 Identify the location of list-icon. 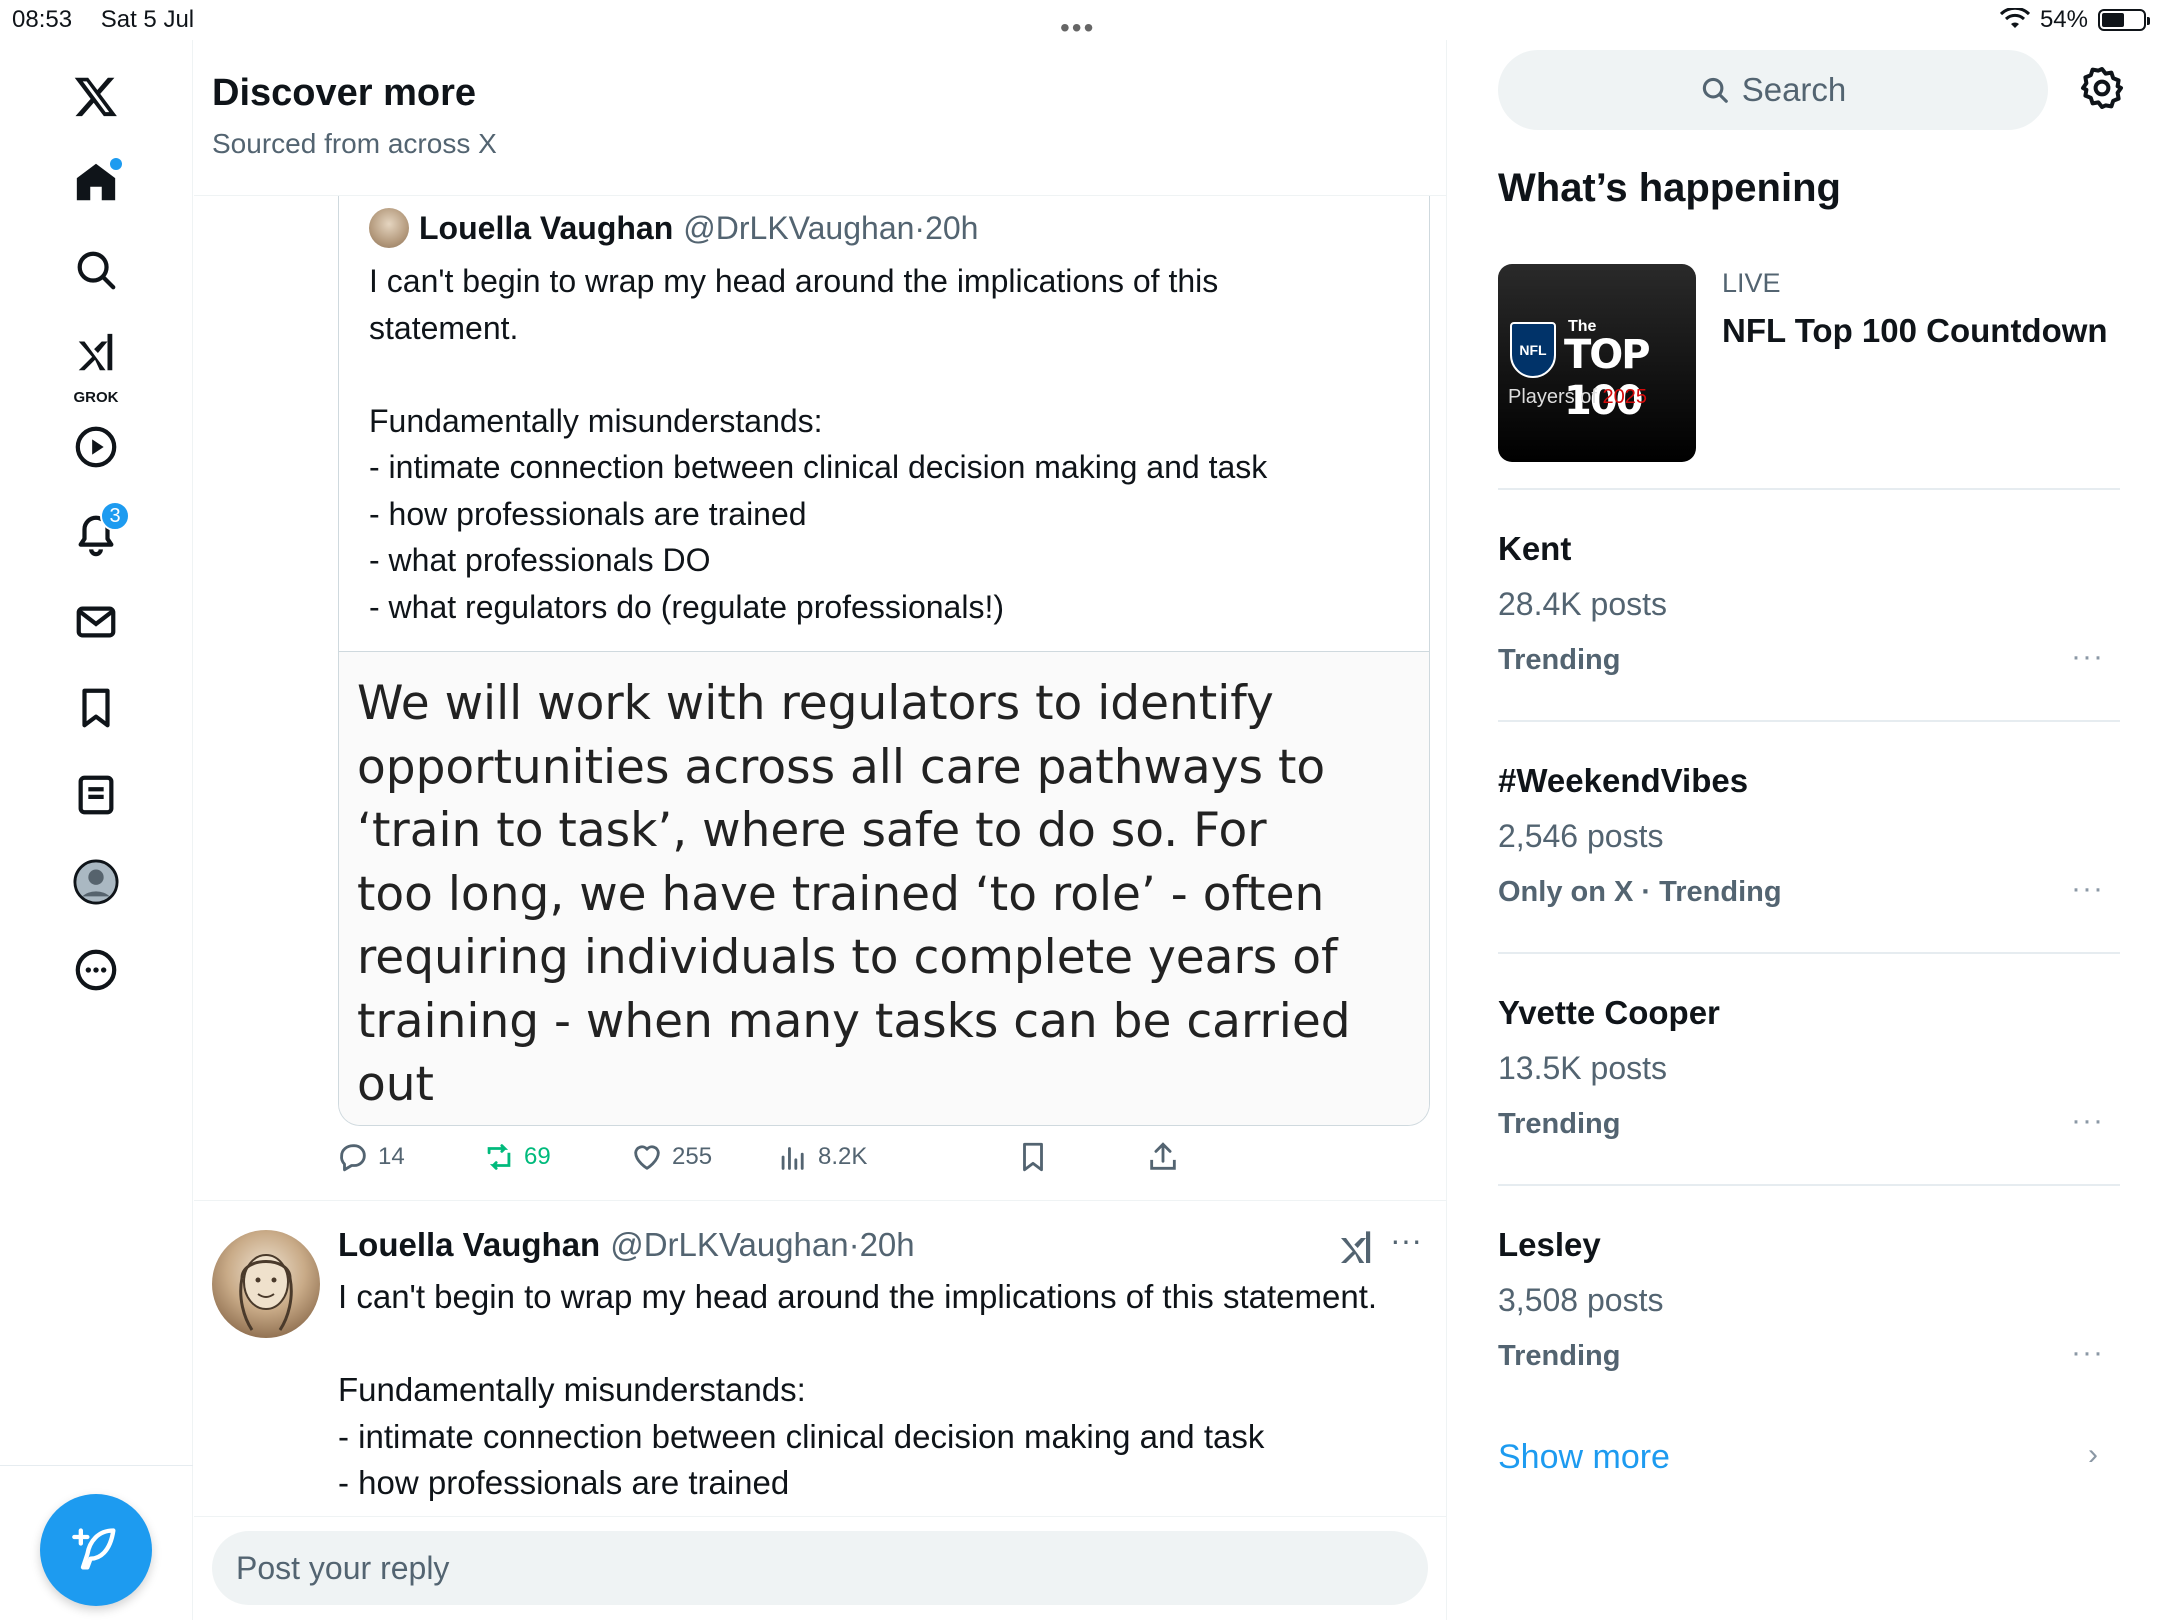
(96, 795).